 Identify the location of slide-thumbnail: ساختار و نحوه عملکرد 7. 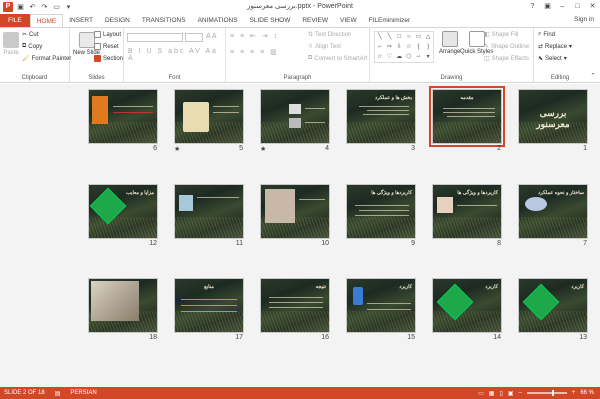
(553, 215).